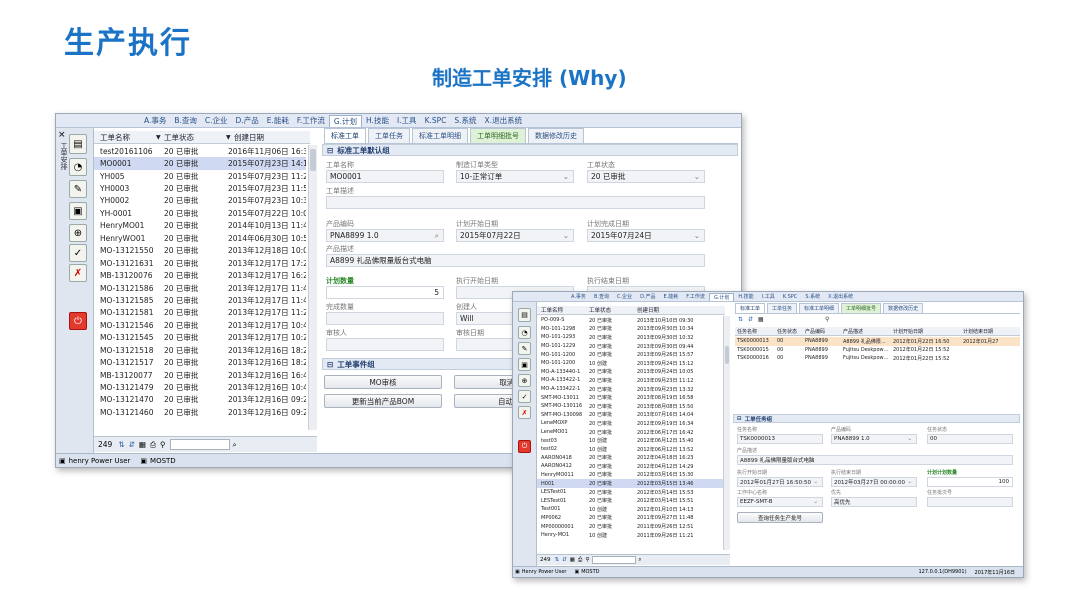  I want to click on table-row: MO-13121546 20 已审批 2013年12月17日 10:4, so click(200, 325).